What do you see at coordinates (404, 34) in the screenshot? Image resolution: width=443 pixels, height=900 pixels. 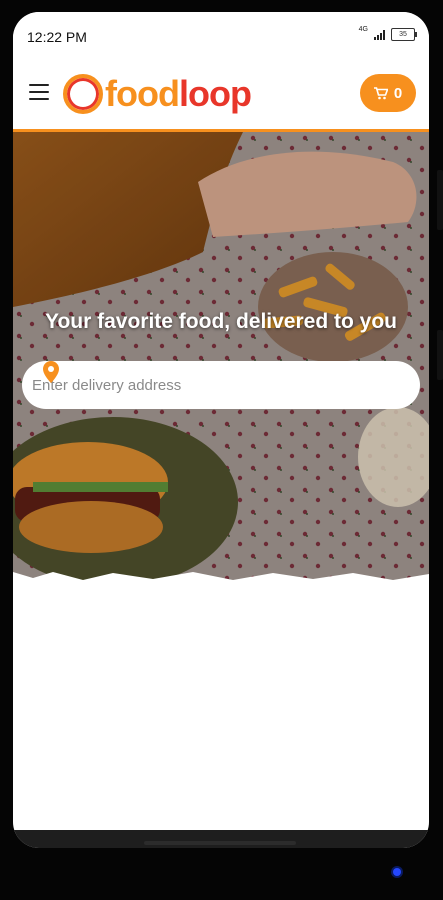 I see `battery-icon: 35` at bounding box center [404, 34].